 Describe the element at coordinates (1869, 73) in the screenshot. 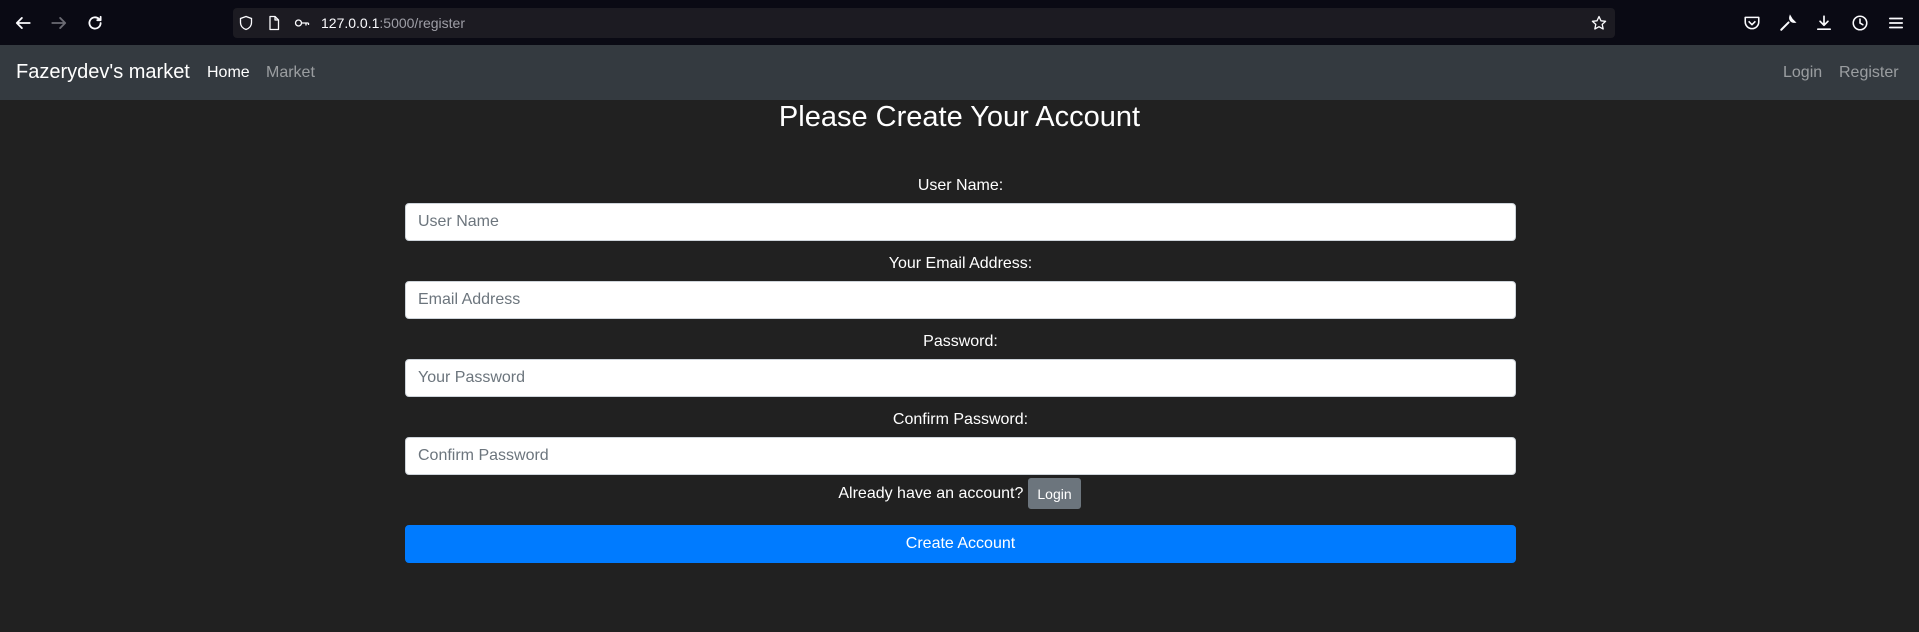

I see `nav-link-register: Register` at that location.